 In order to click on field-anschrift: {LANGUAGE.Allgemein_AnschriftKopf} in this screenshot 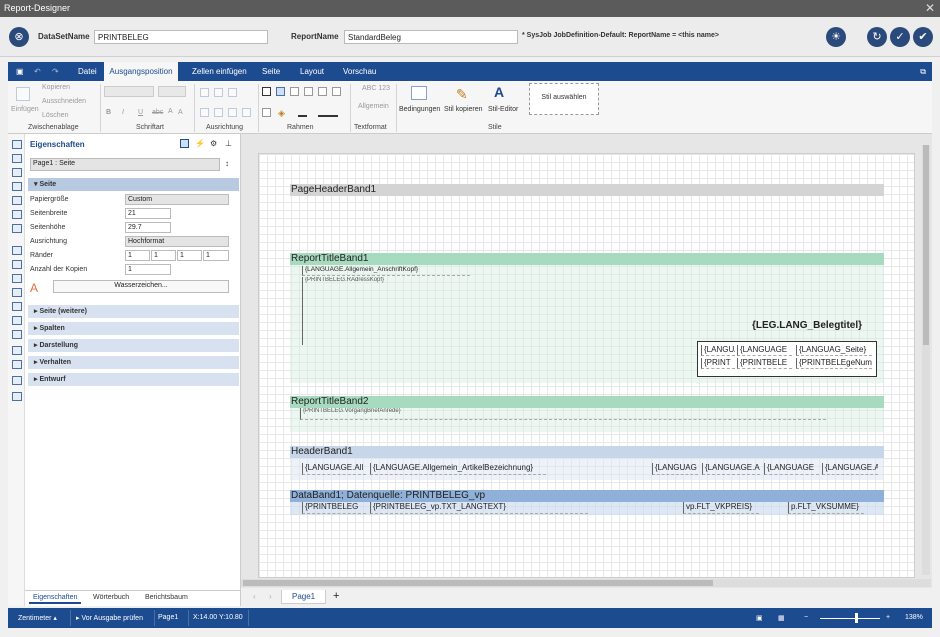, I will do `click(386, 271)`.